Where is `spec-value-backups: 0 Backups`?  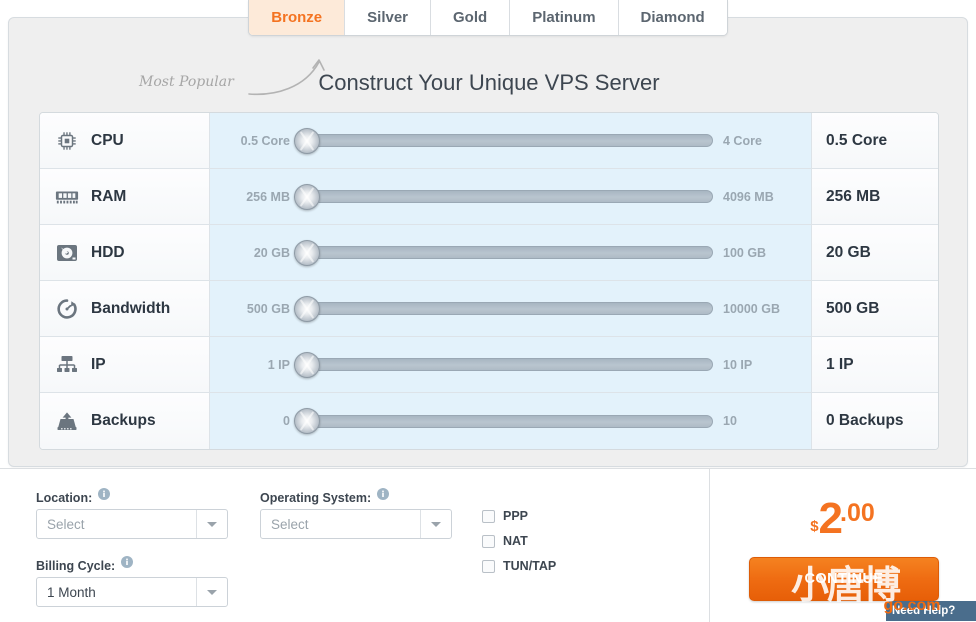
spec-value-backups: 0 Backups is located at coordinates (875, 421).